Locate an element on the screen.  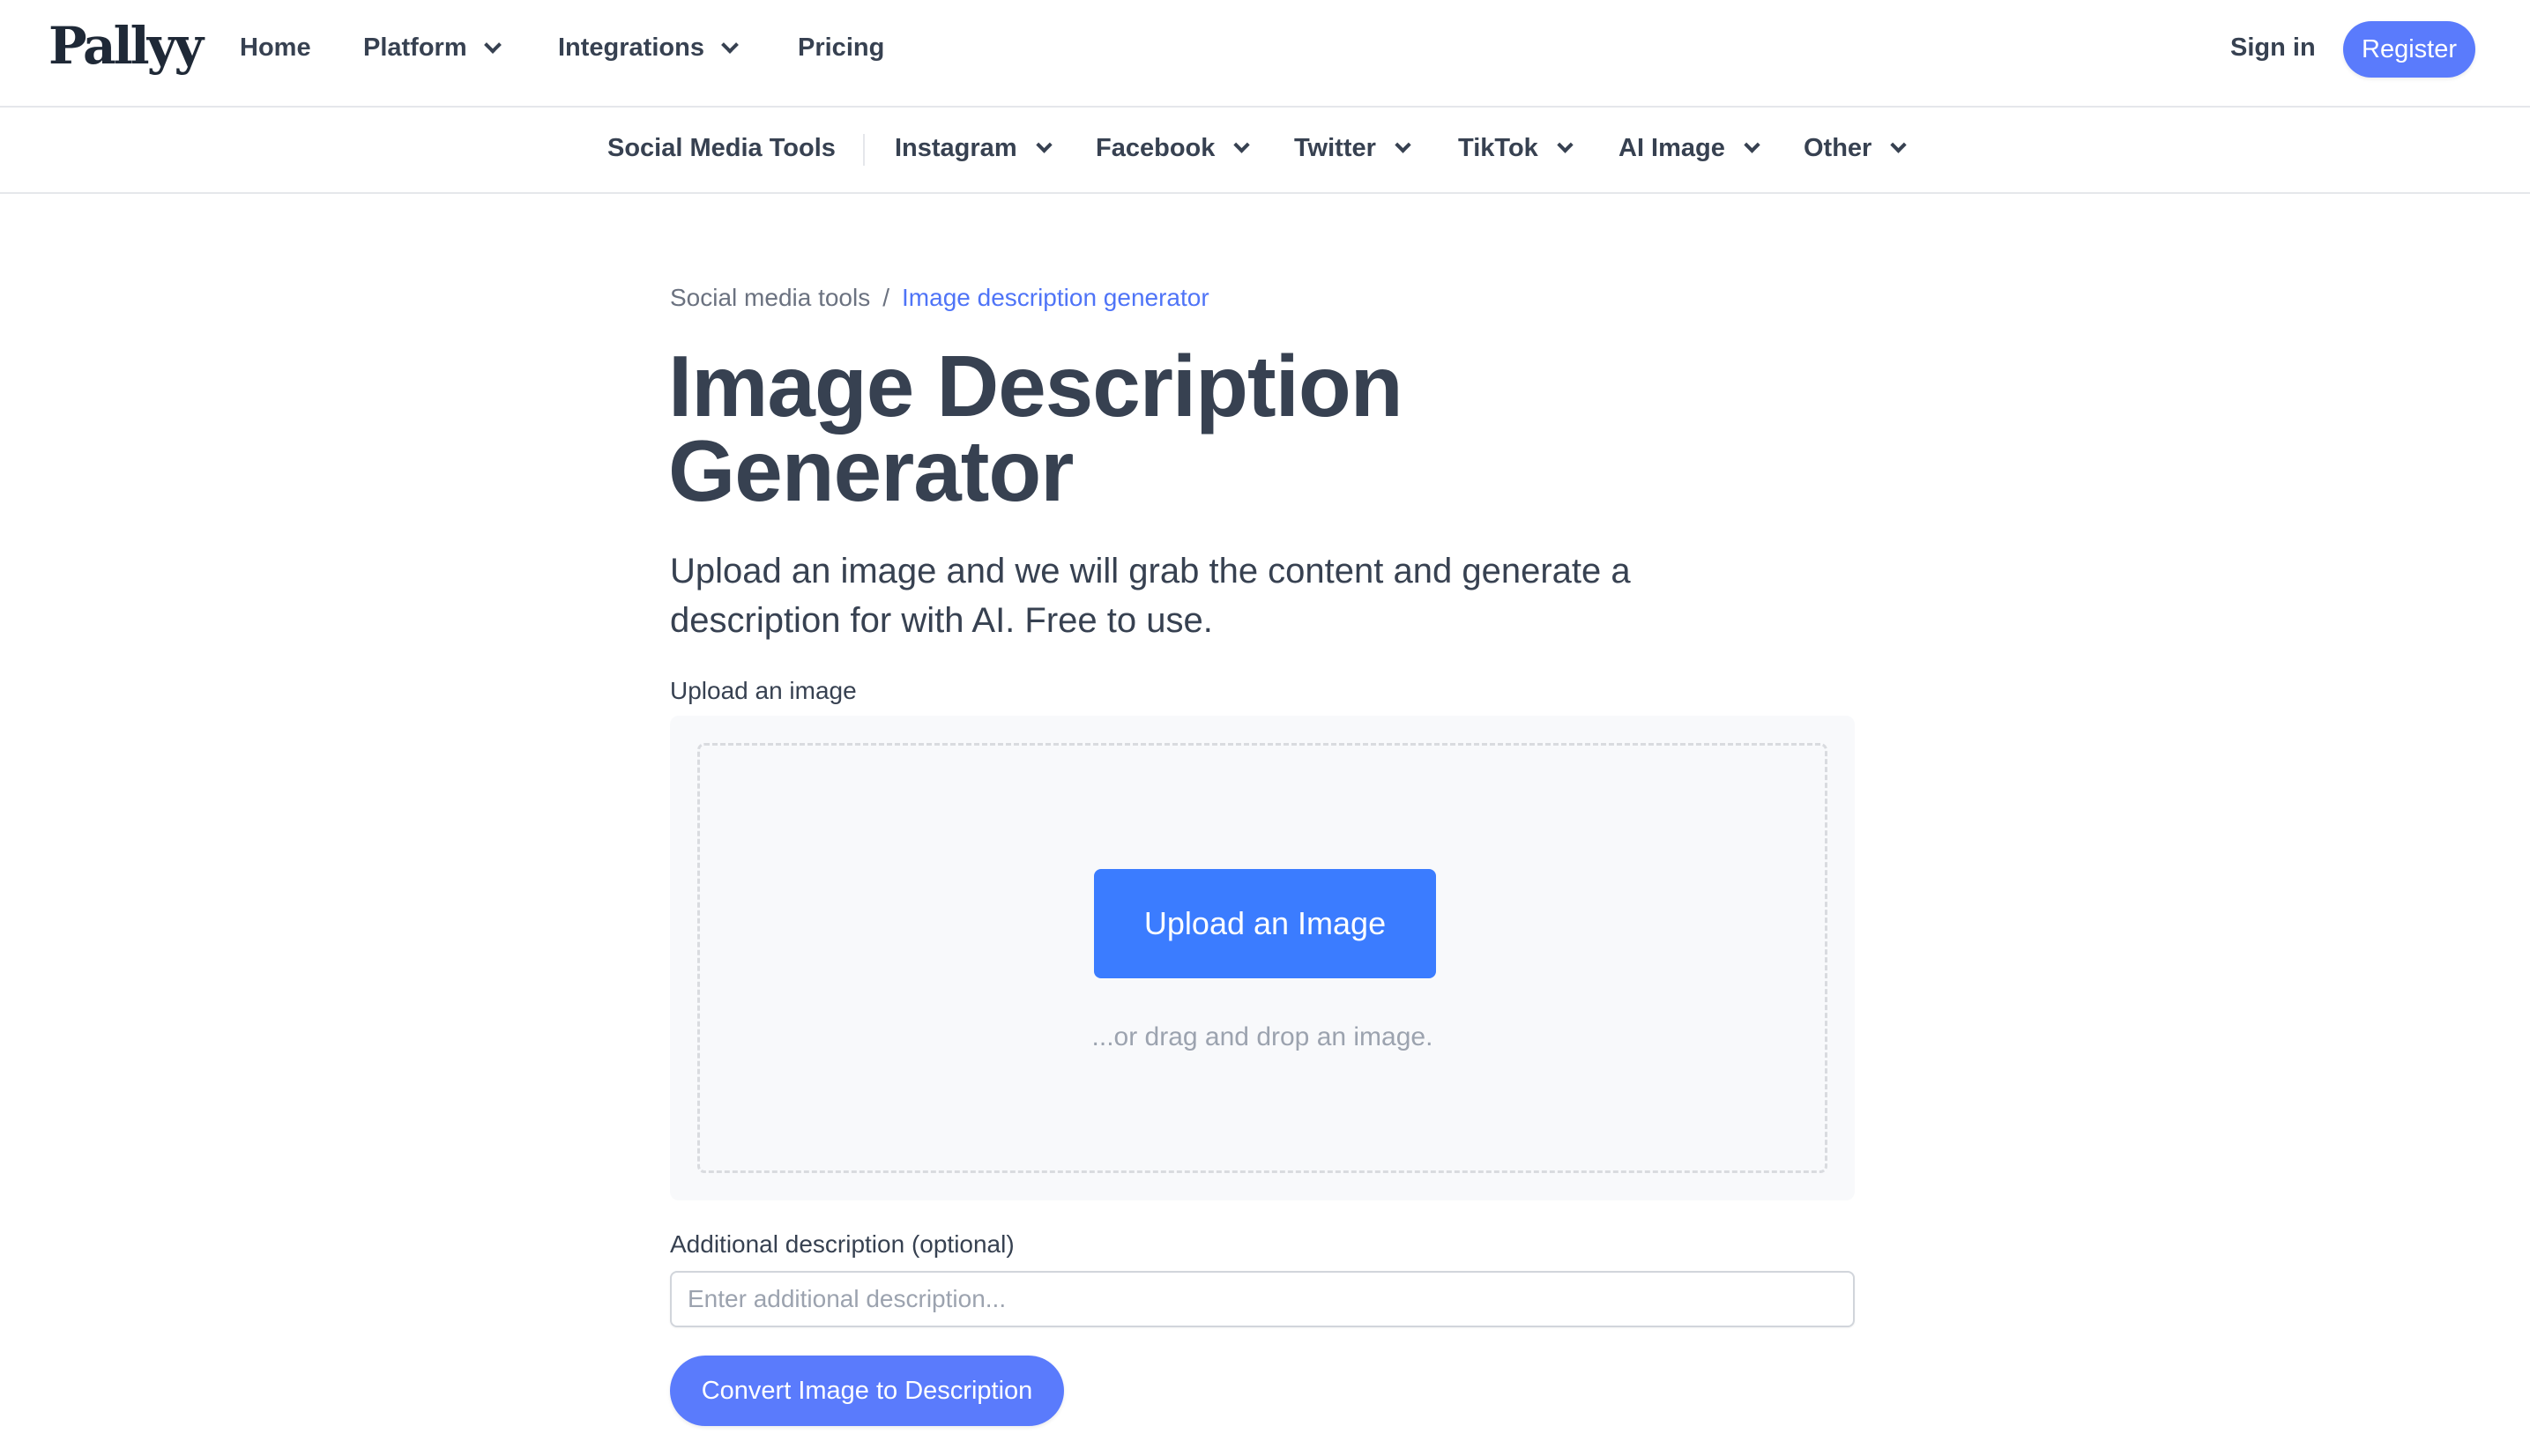
subnav-divider is located at coordinates (864, 150).